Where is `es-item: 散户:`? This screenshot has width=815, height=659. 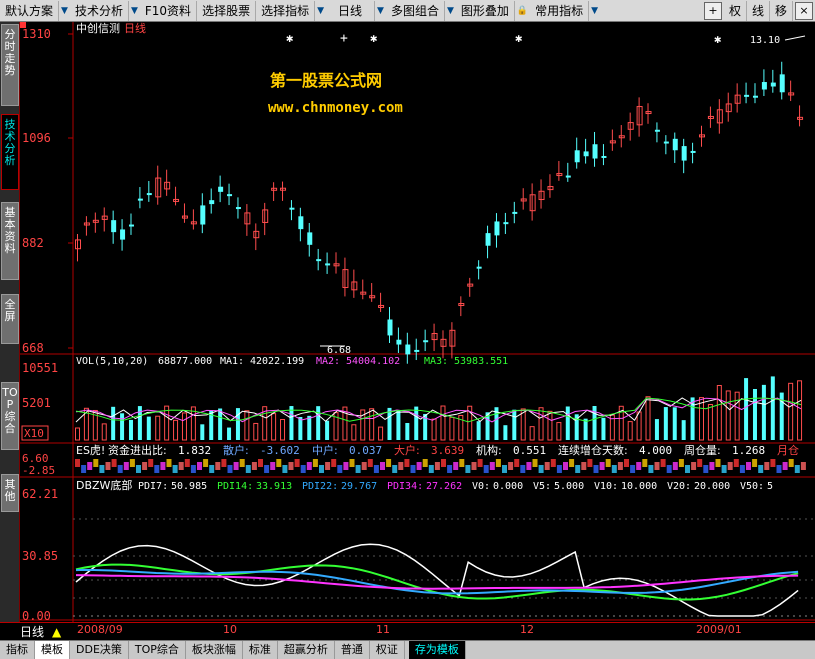 es-item: 散户: is located at coordinates (236, 450).